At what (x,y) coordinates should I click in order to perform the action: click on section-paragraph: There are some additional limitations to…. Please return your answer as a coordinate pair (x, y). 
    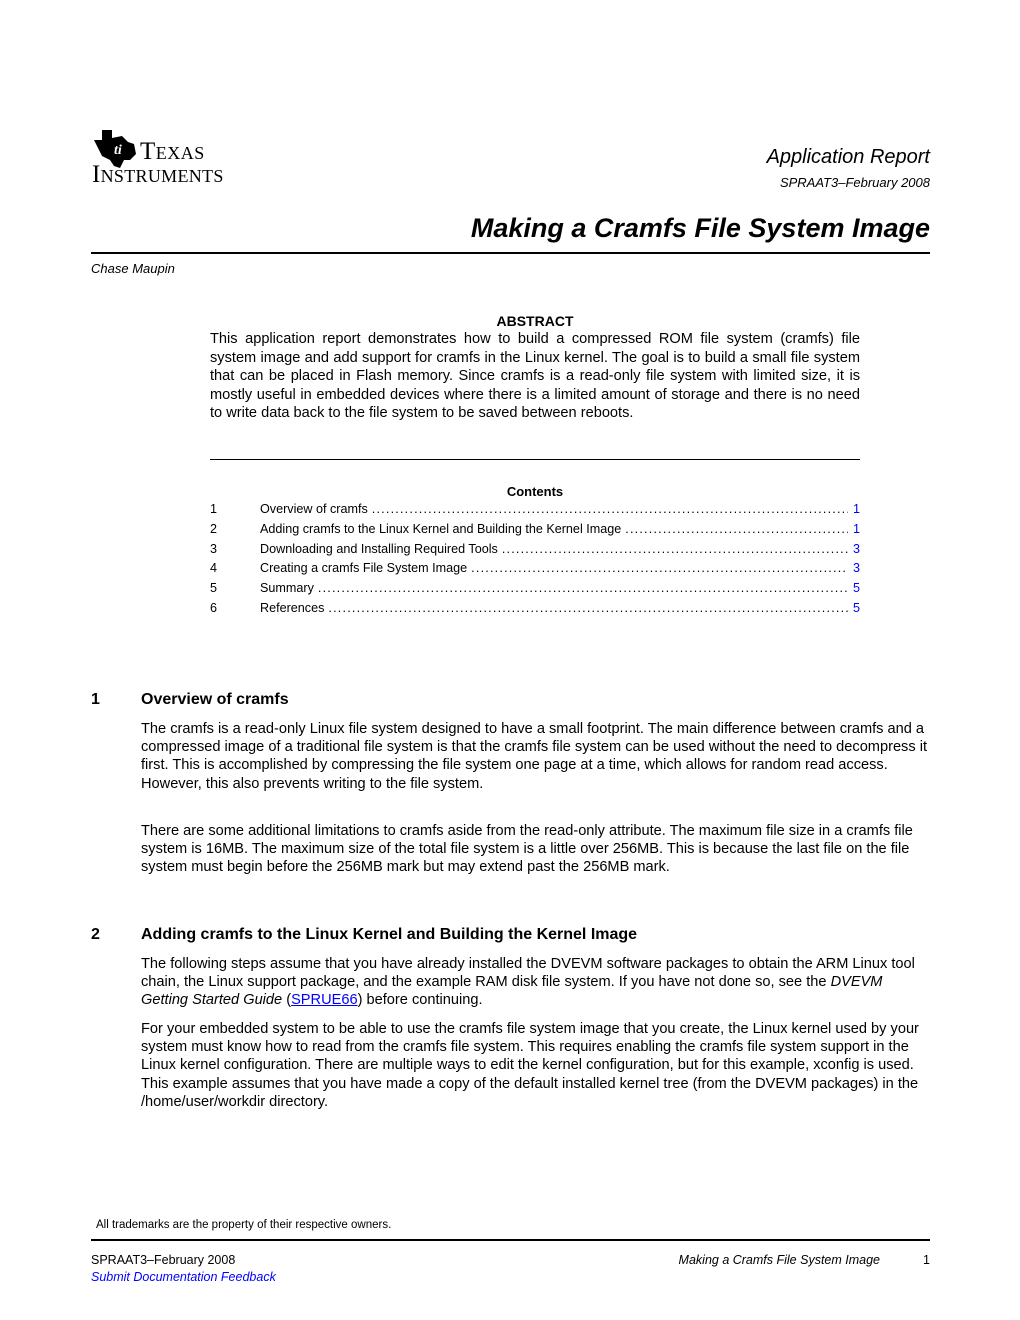
    Looking at the image, I should click on (527, 849).